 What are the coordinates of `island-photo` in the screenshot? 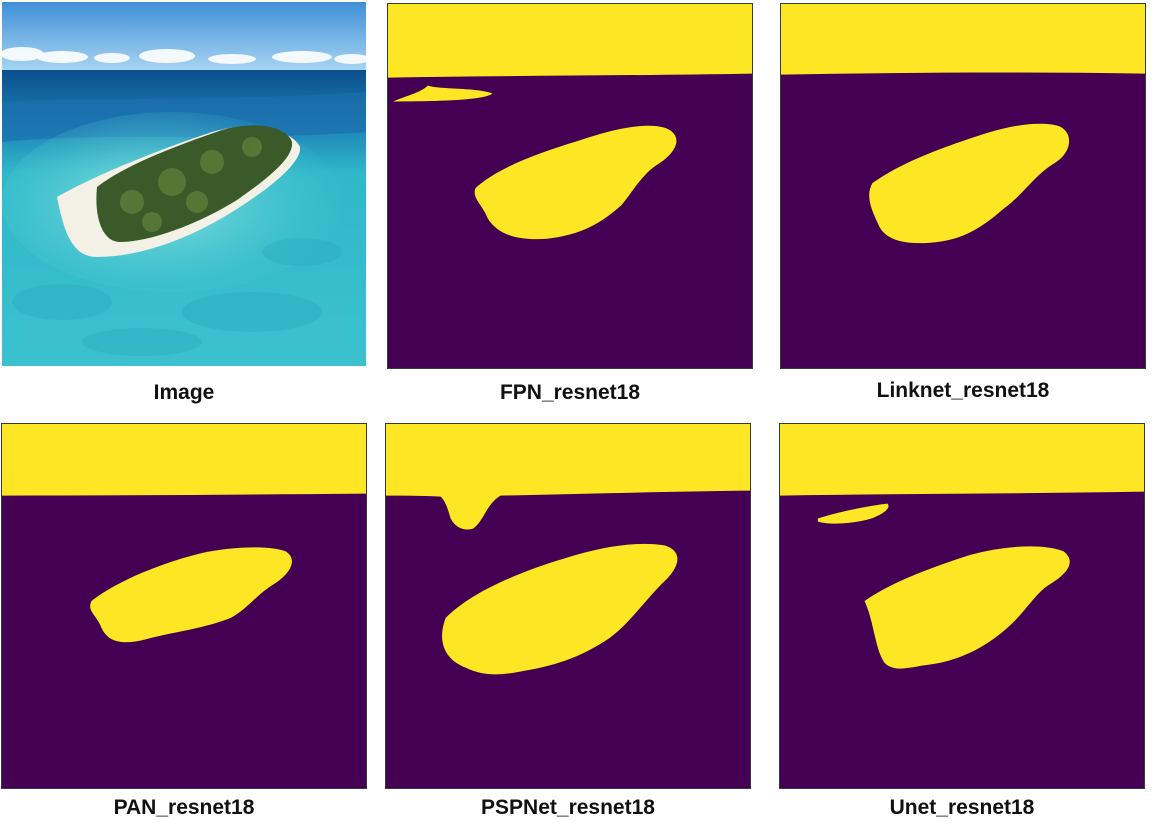 It's located at (184, 184).